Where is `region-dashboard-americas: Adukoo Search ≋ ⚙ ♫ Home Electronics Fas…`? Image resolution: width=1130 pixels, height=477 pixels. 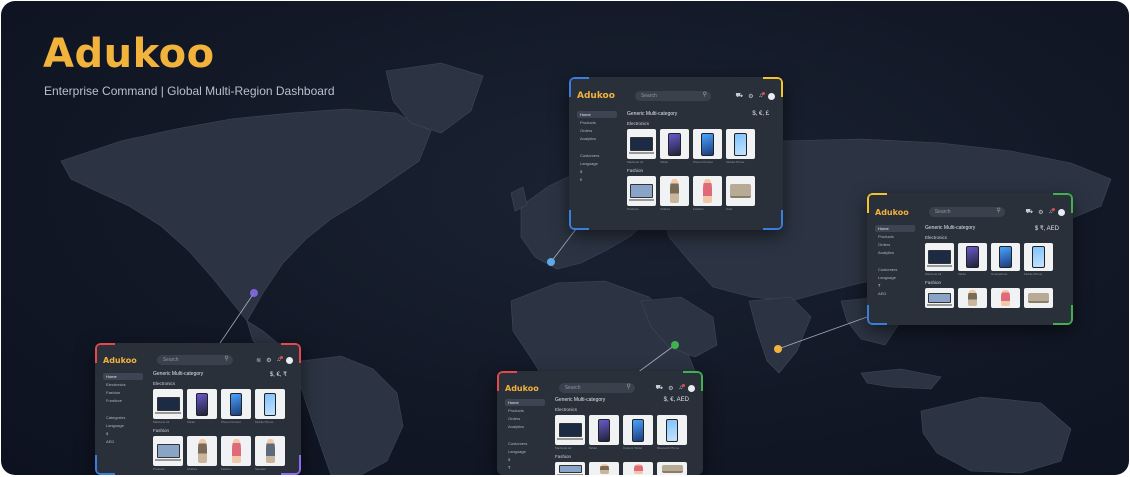
region-dashboard-americas: Adukoo Search ≋ ⚙ ♫ Home Electronics Fas… is located at coordinates (198, 409).